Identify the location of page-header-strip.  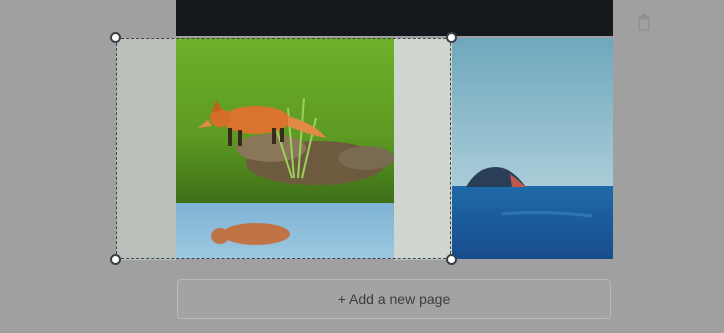
(394, 18).